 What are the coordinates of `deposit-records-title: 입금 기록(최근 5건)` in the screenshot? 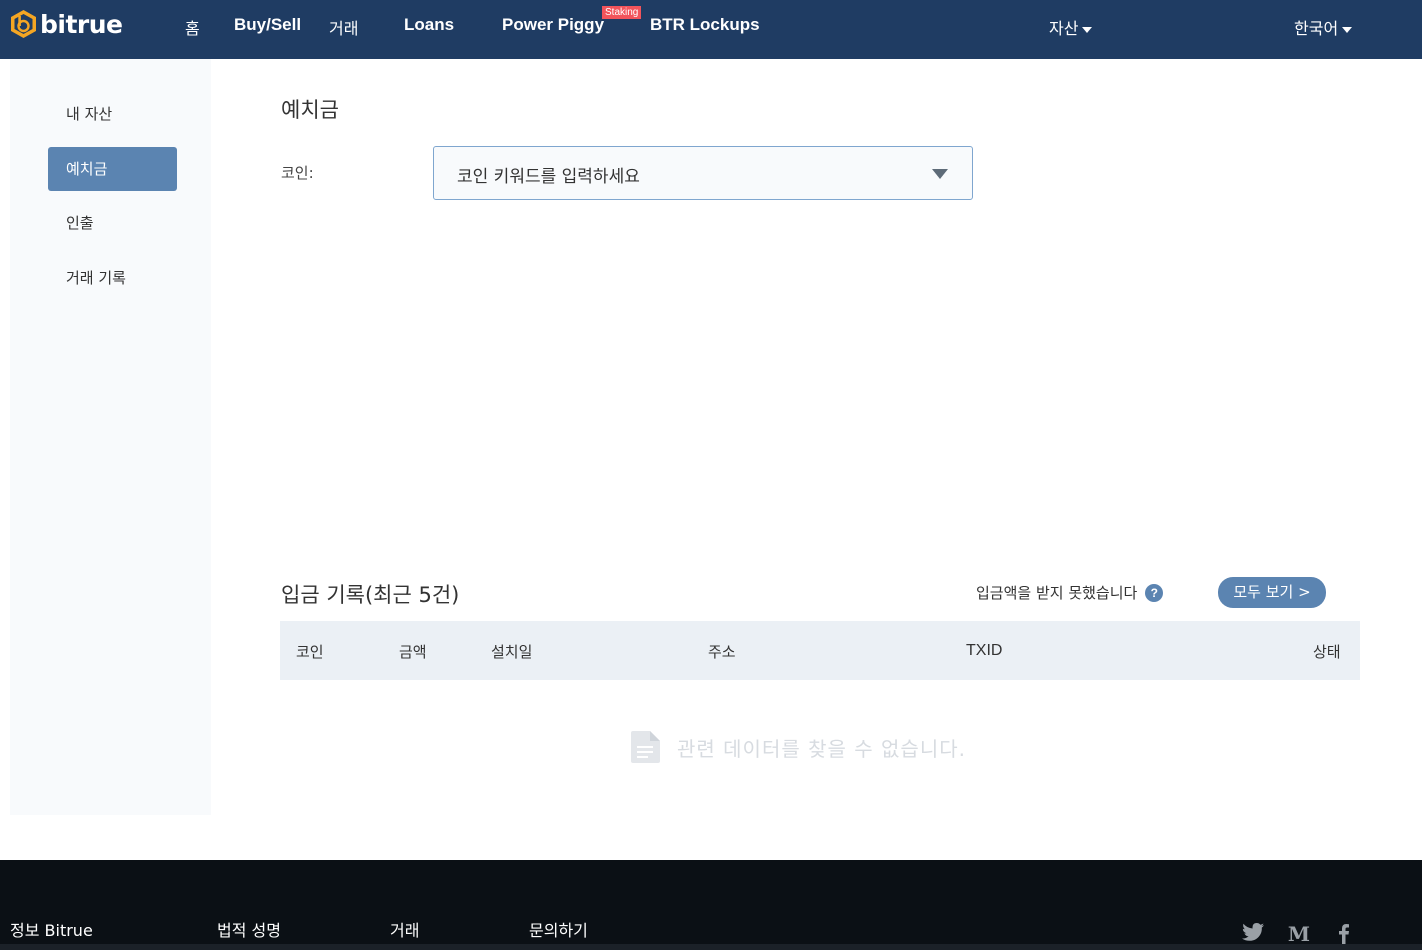 It's located at (370, 595).